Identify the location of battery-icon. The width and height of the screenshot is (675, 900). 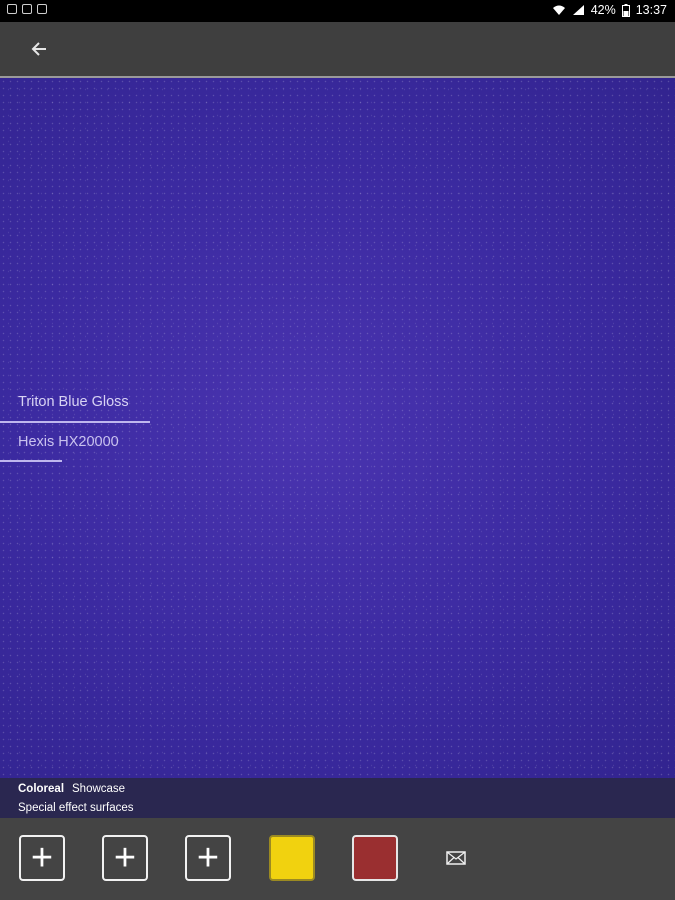
(625, 10).